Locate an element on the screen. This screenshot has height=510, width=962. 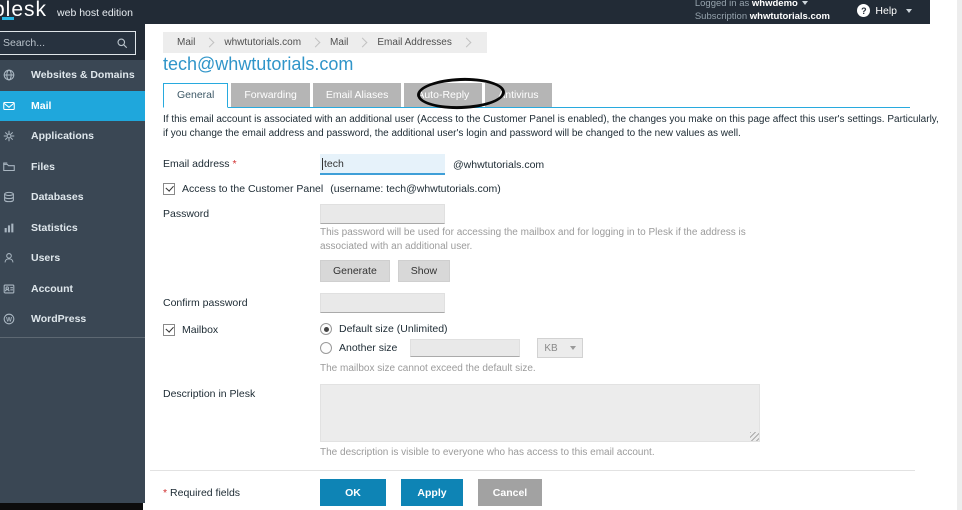
another-size-option: Another size KB is located at coordinates (452, 348).